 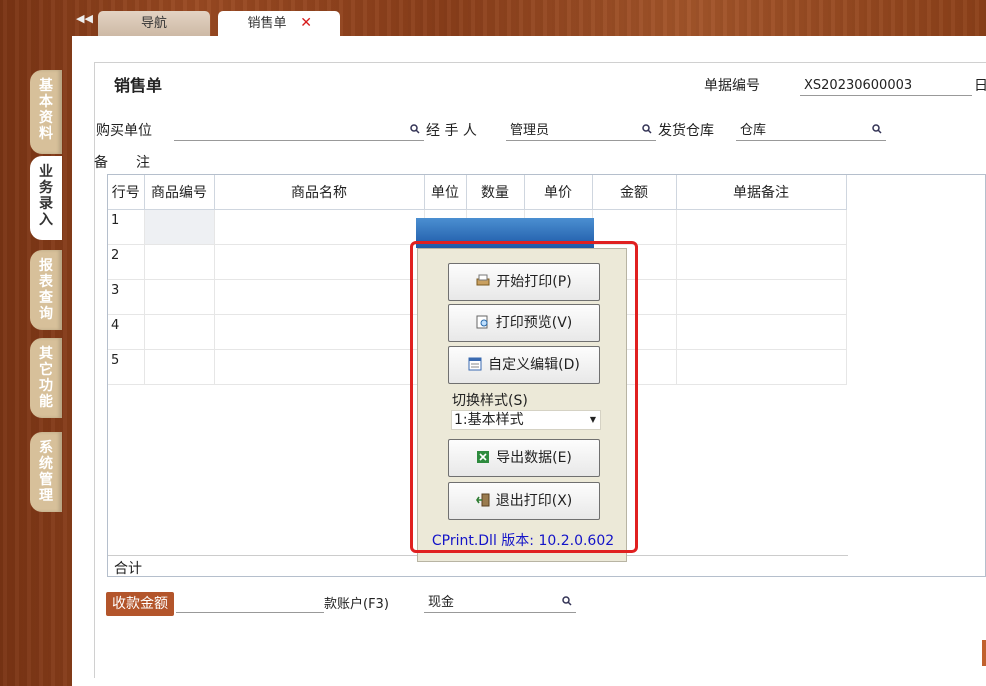 I want to click on col-header: 数量, so click(x=495, y=192).